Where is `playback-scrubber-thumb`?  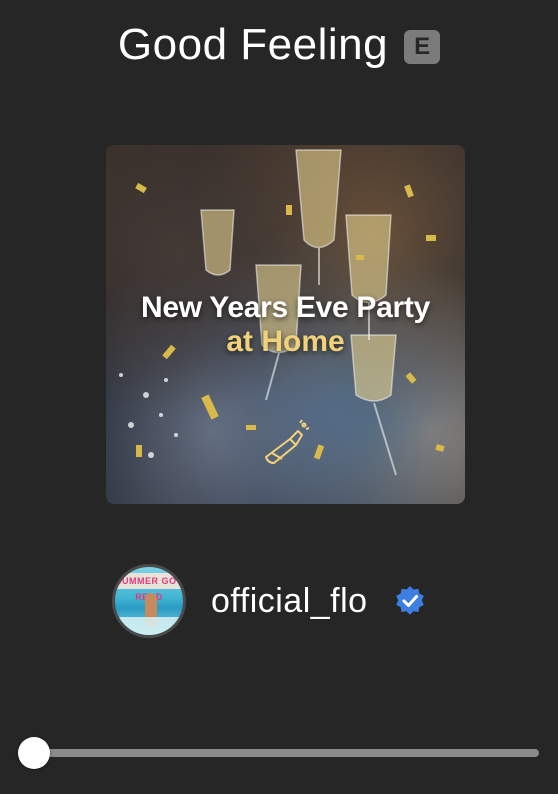
playback-scrubber-thumb is located at coordinates (34, 753).